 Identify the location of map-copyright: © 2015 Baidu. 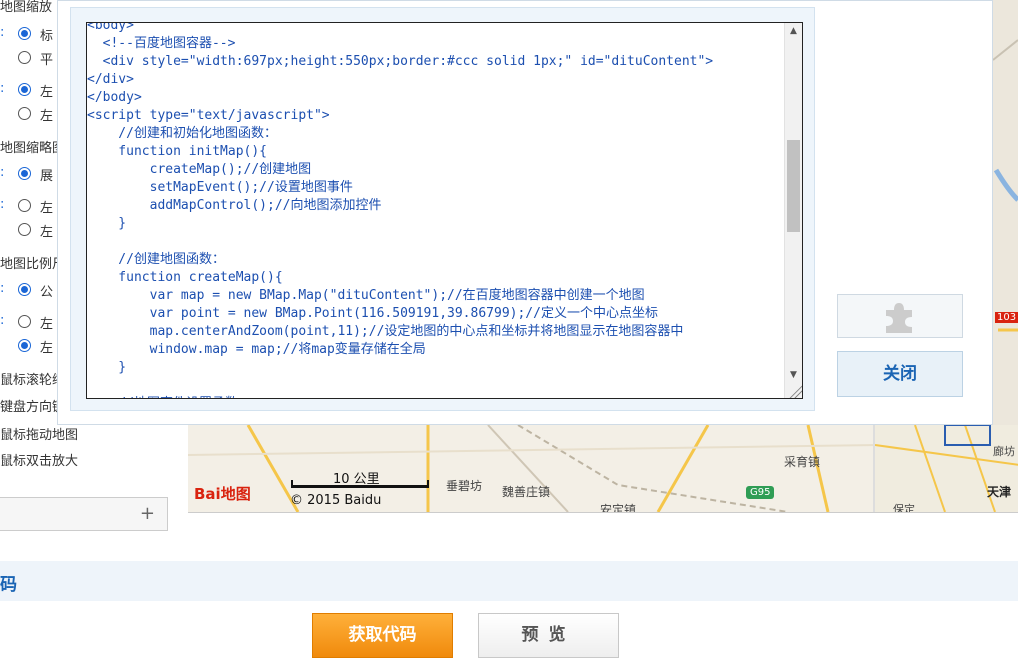
(336, 500).